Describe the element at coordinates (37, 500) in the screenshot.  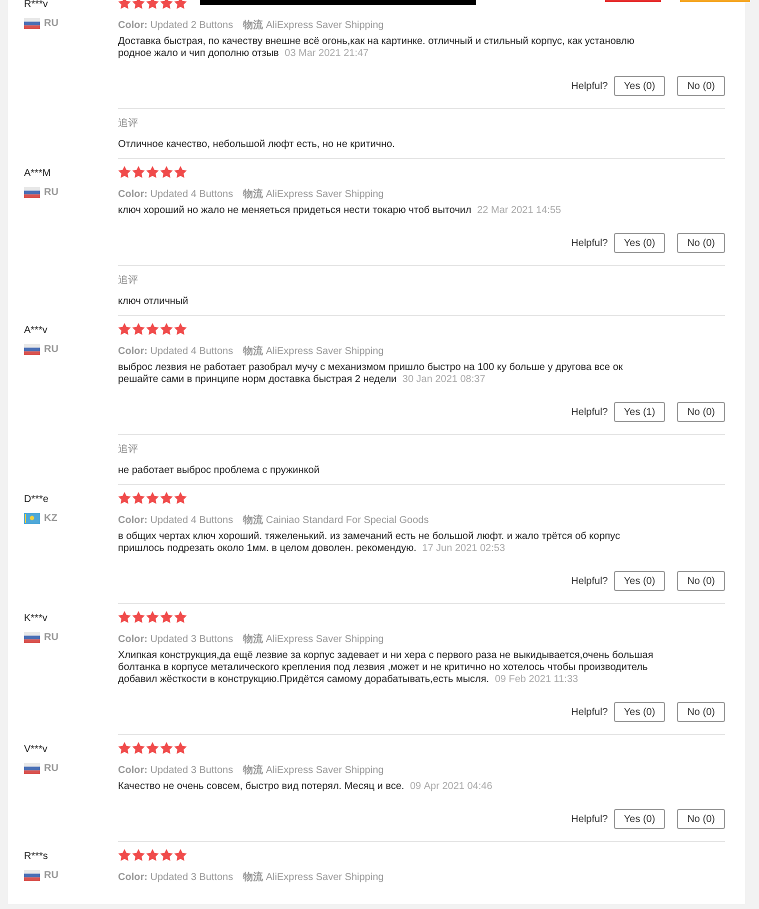
I see `reviewer-name: D***e` at that location.